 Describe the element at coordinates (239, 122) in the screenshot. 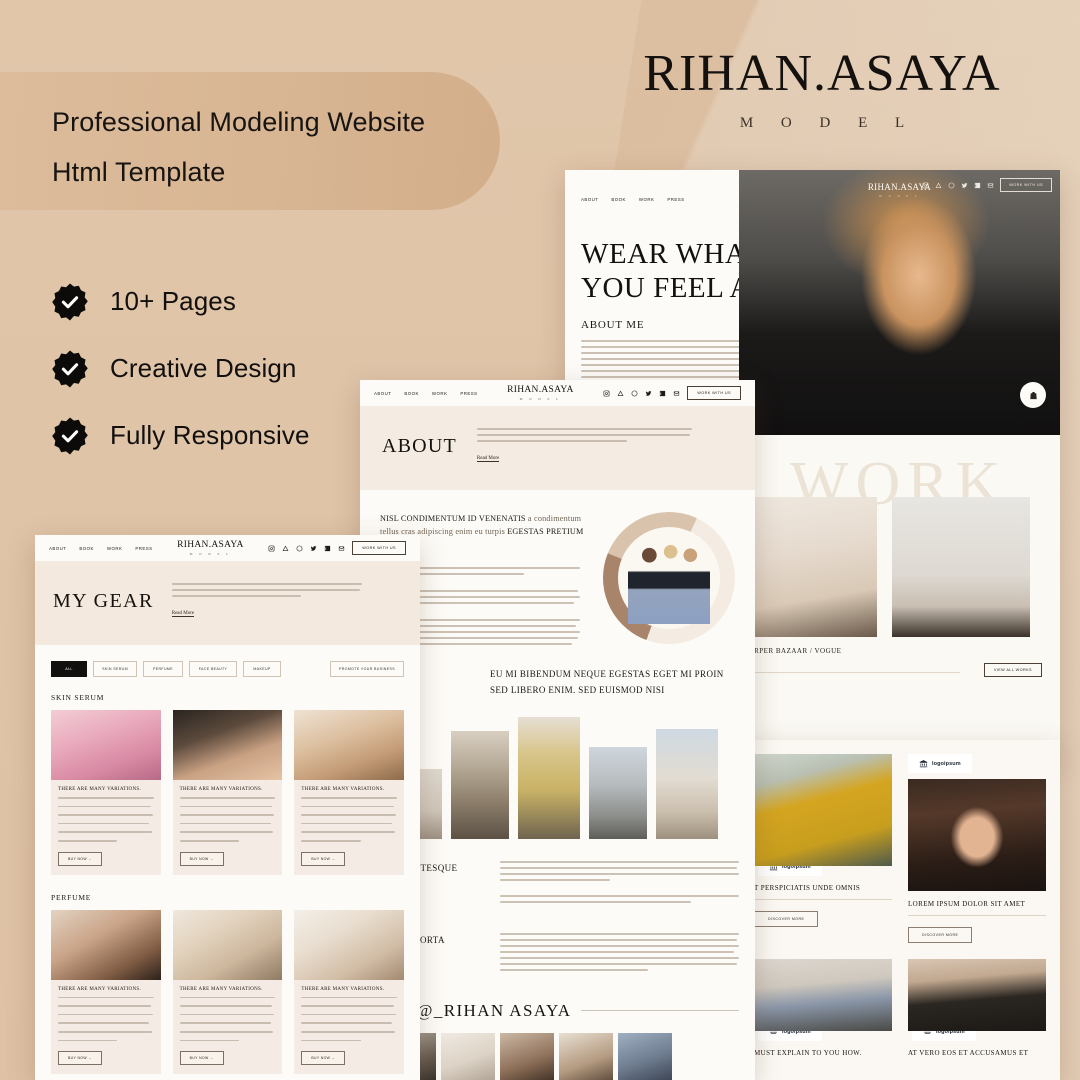

I see `page-title-line-1: Professional Modeling Website` at that location.